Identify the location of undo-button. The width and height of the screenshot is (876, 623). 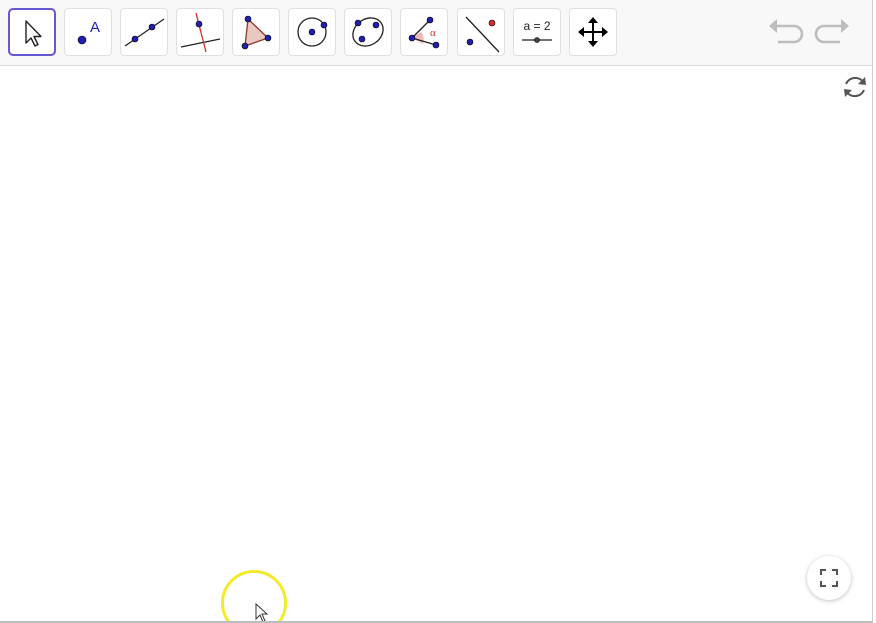
(786, 32).